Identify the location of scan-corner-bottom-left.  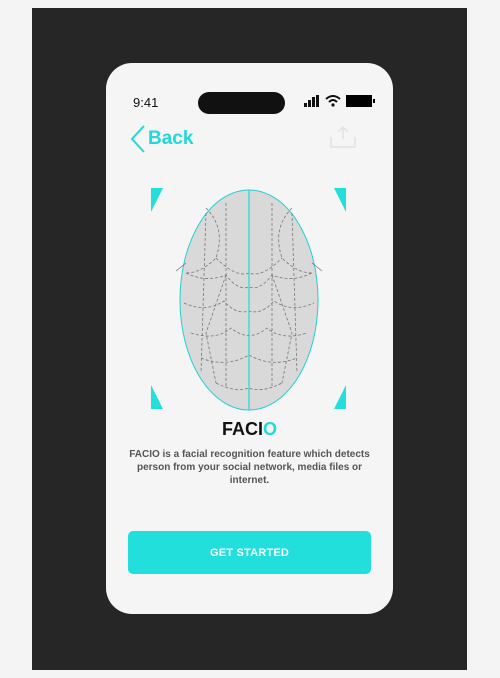
(157, 397).